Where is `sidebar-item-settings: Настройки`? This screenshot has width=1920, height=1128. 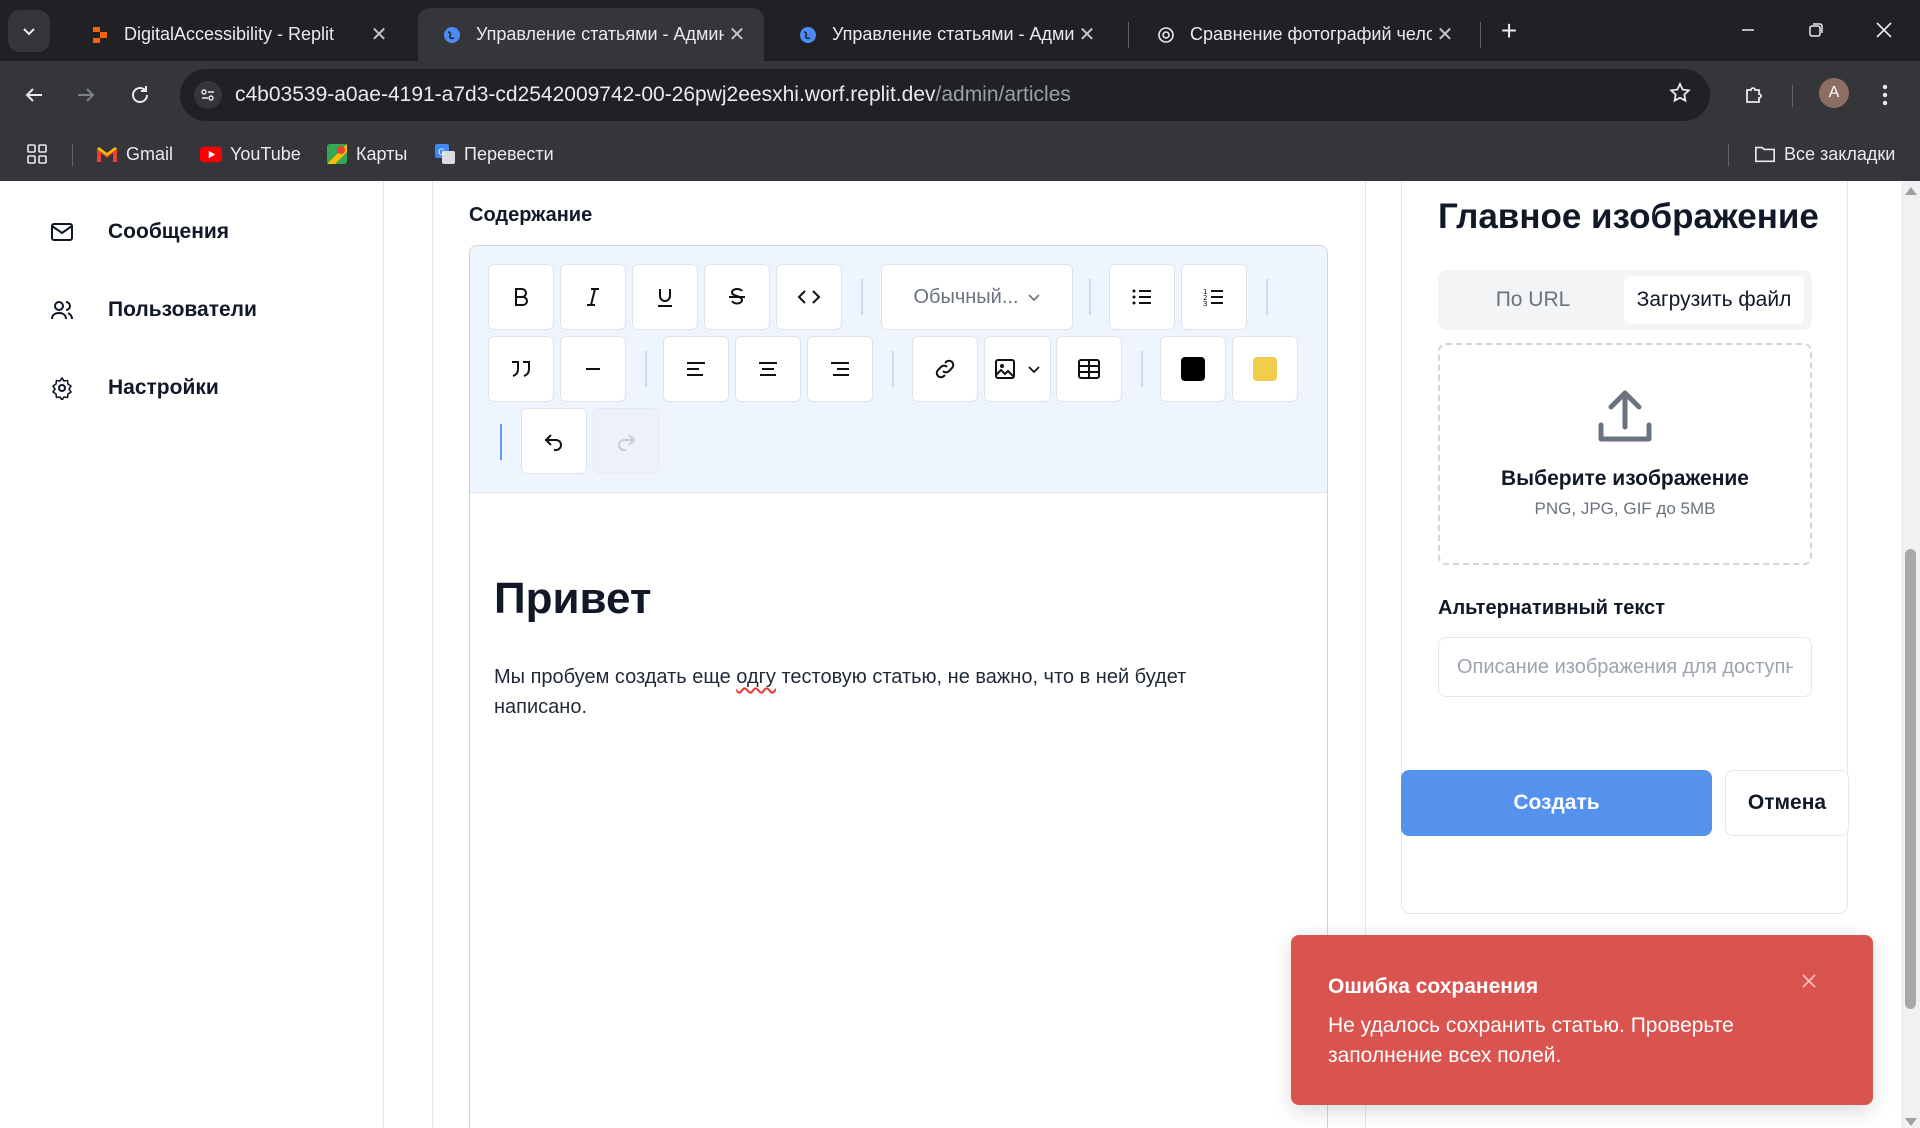 sidebar-item-settings: Настройки is located at coordinates (133, 388).